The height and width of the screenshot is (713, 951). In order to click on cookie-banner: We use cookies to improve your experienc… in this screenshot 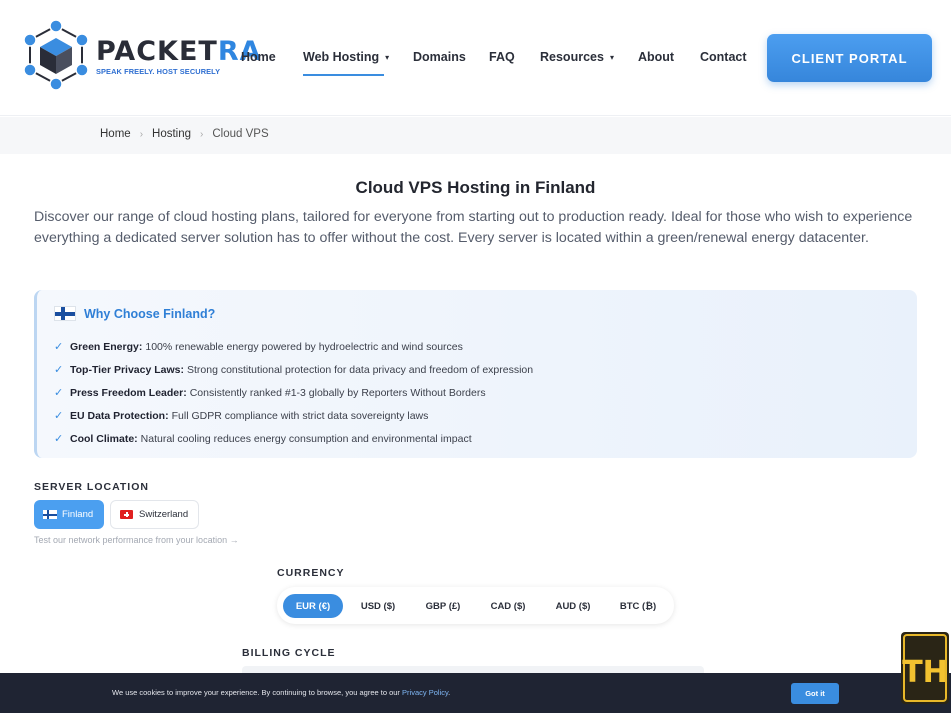, I will do `click(475, 693)`.